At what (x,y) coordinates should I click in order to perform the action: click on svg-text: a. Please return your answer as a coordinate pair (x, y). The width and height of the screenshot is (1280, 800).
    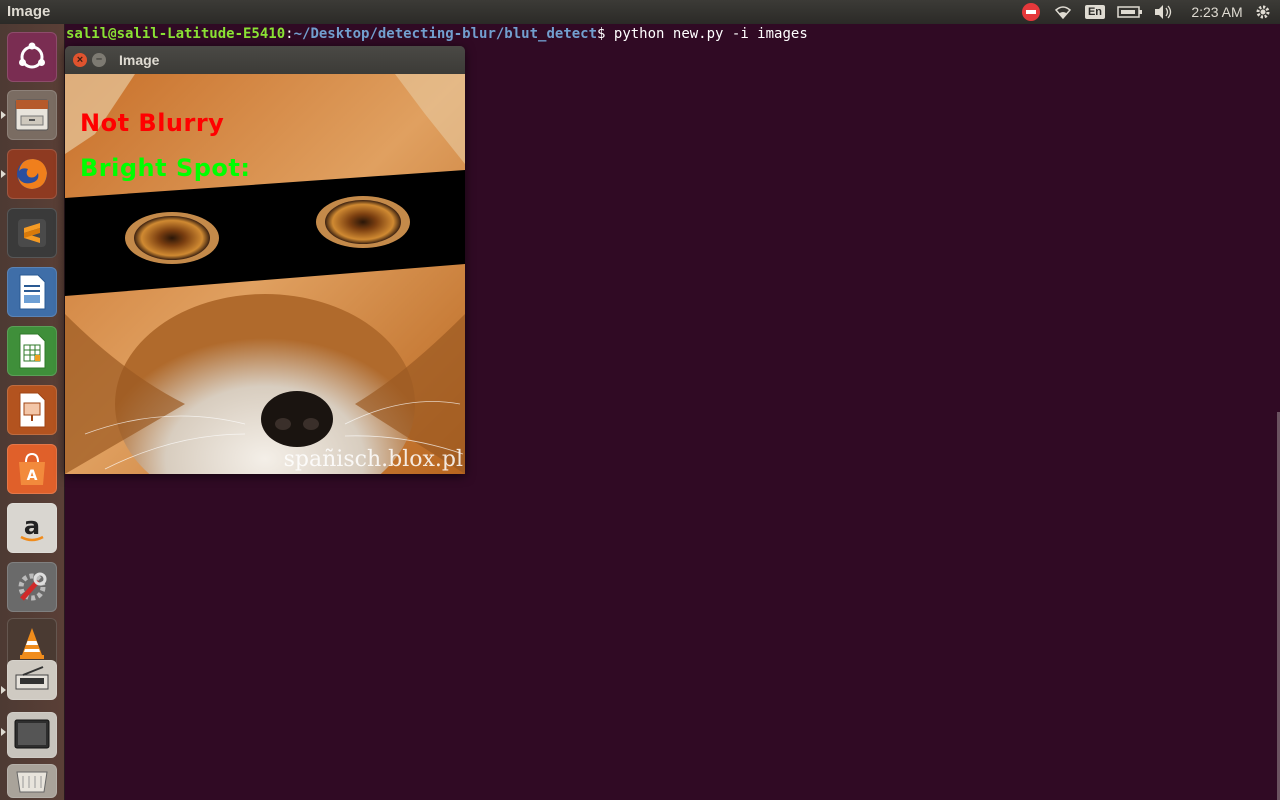
    Looking at the image, I should click on (32, 526).